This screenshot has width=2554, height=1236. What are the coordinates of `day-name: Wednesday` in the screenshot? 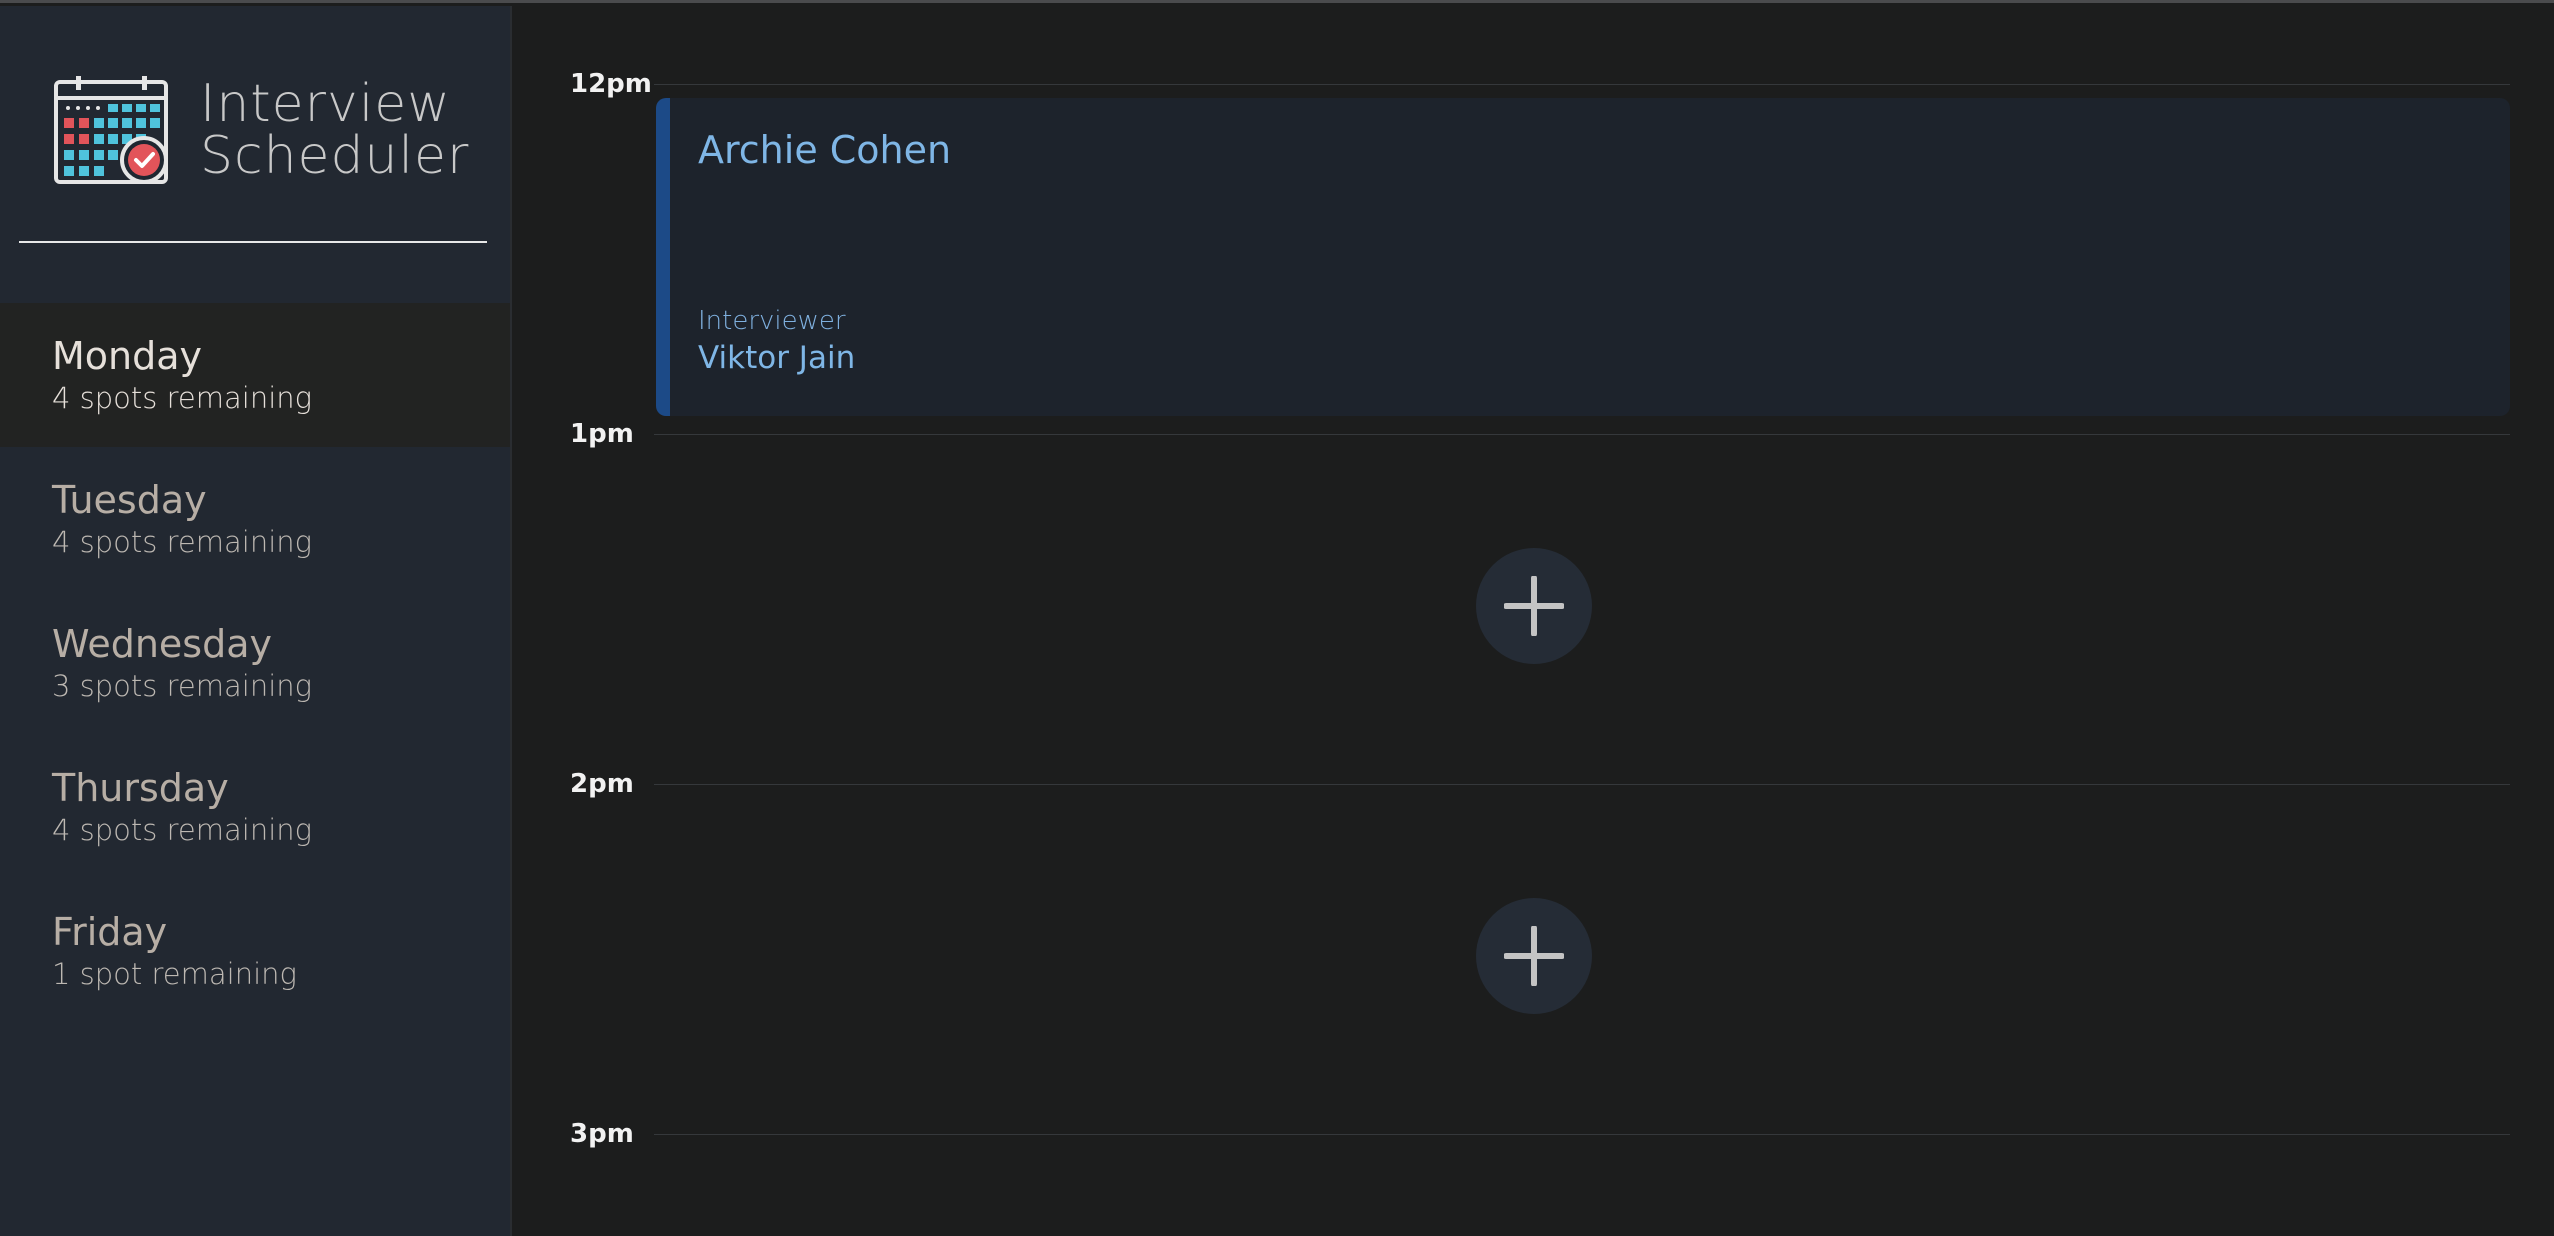 It's located at (162, 644).